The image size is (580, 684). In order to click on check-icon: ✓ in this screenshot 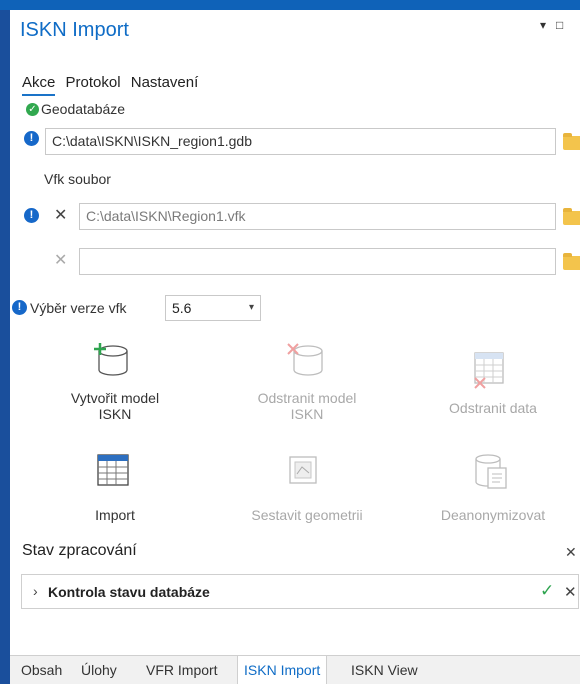, I will do `click(547, 590)`.